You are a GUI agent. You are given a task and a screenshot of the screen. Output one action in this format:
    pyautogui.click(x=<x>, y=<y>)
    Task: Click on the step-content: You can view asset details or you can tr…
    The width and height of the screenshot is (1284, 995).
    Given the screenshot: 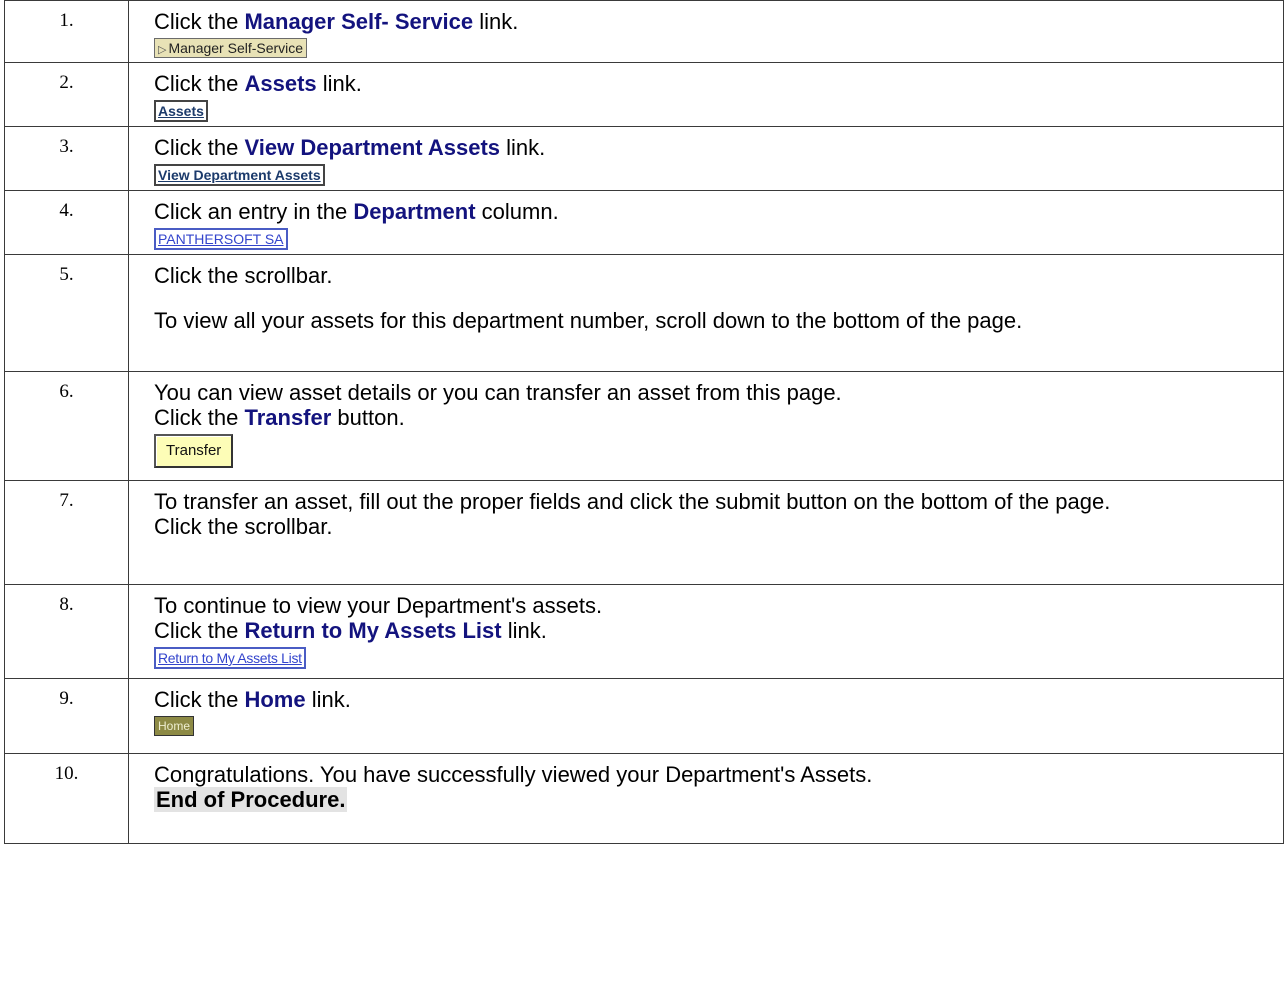 What is the action you would take?
    pyautogui.click(x=706, y=426)
    